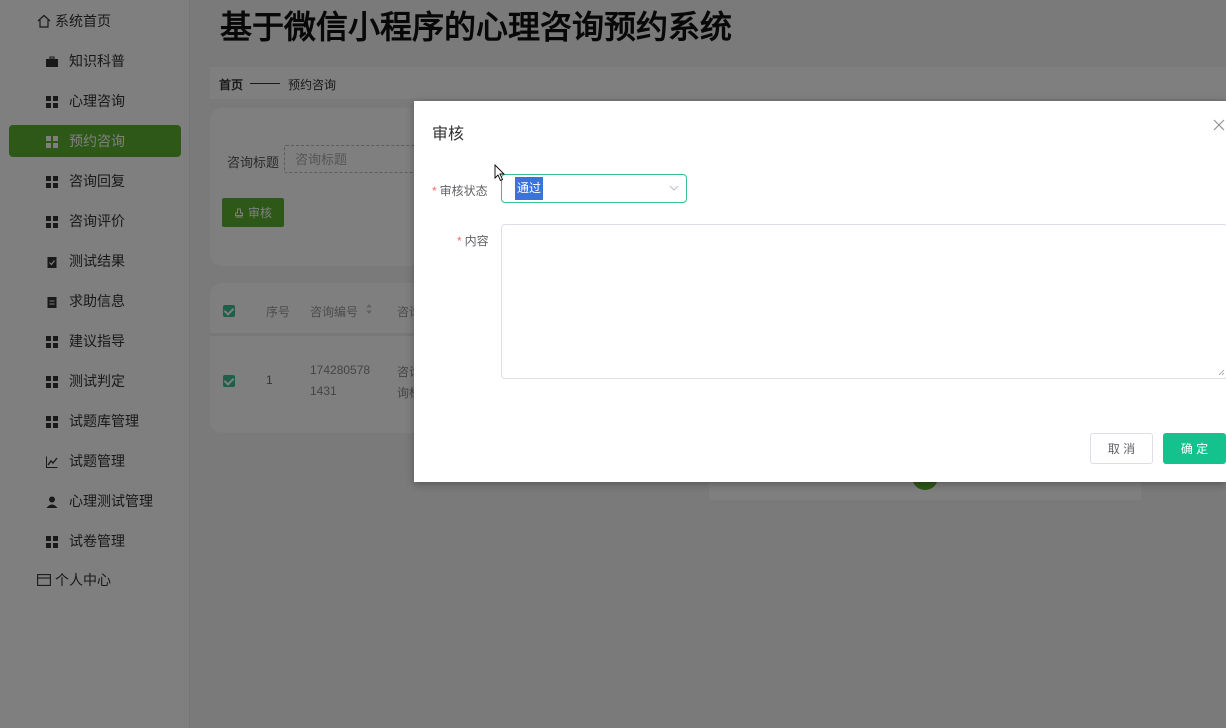 The height and width of the screenshot is (728, 1226). What do you see at coordinates (1219, 125) in the screenshot?
I see `close-icon` at bounding box center [1219, 125].